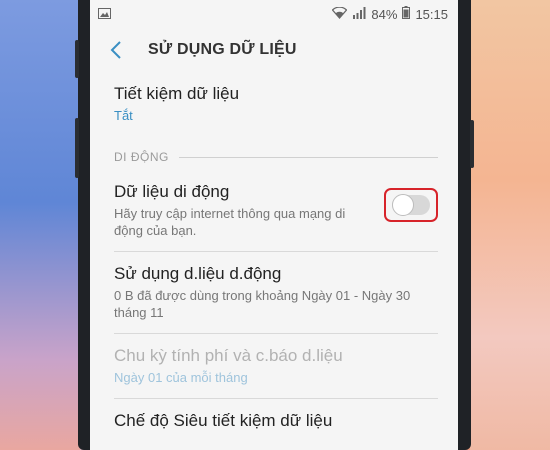 The image size is (550, 450). I want to click on signal-icon, so click(359, 14).